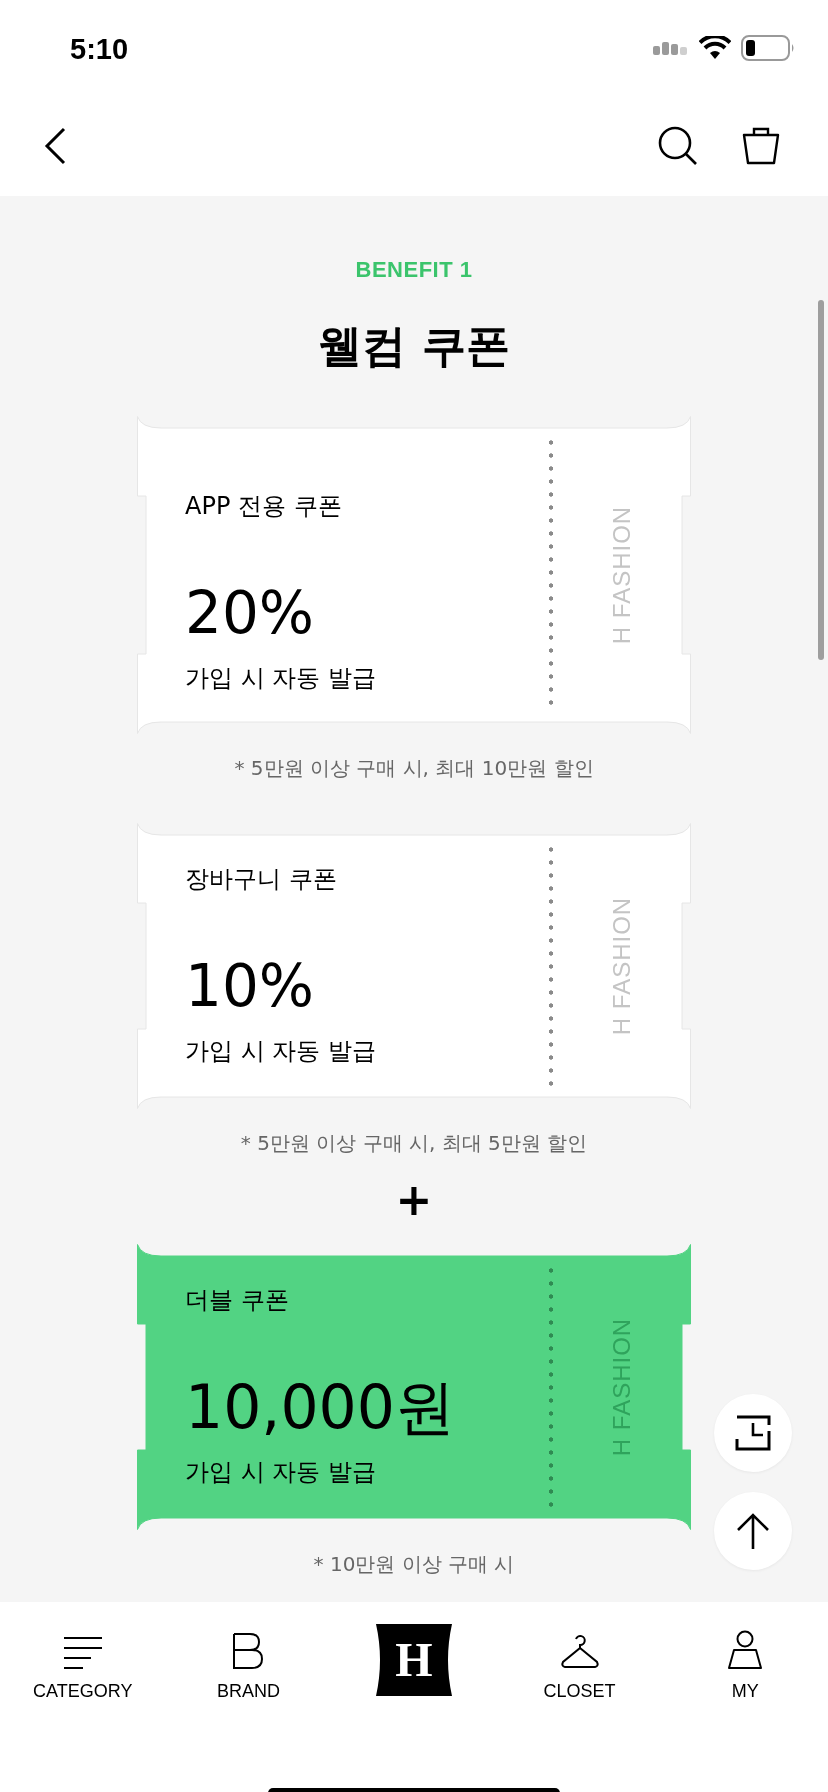 Image resolution: width=828 pixels, height=1792 pixels. I want to click on letter-shape-icon, so click(248, 1651).